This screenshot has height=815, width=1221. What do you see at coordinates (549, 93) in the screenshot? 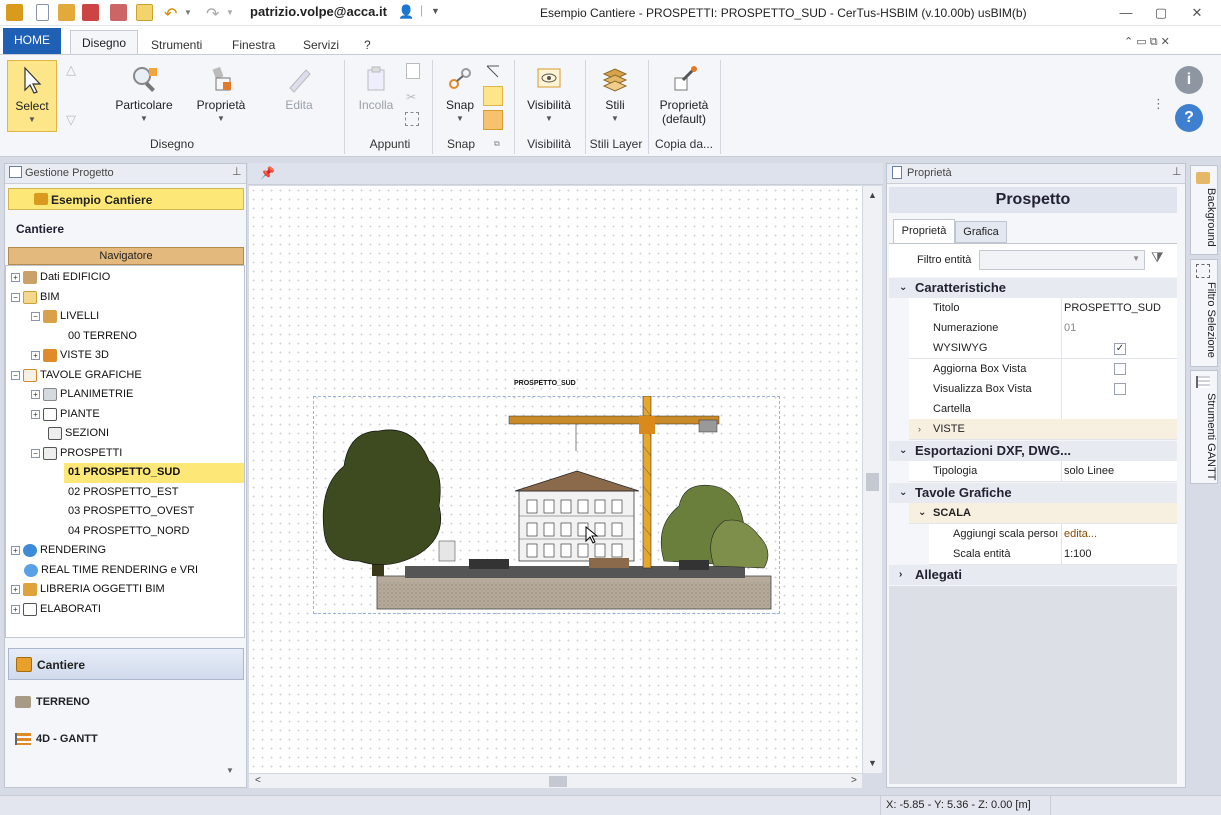
I see `visibilita-button: Visibilità ▼` at bounding box center [549, 93].